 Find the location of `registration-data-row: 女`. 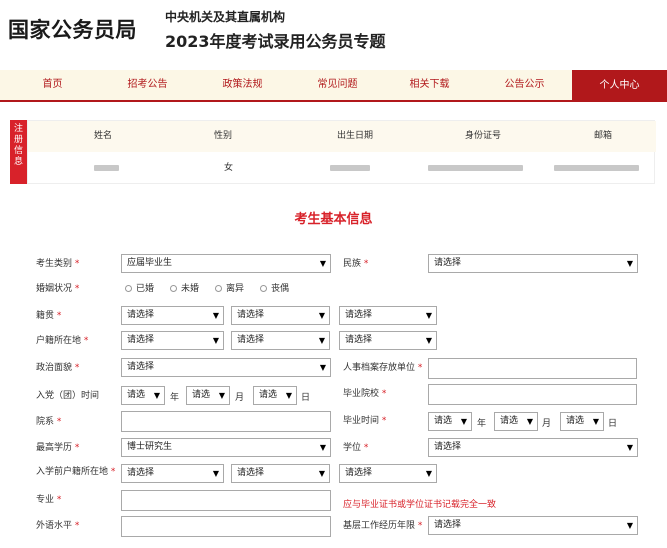

registration-data-row: 女 is located at coordinates (342, 168).